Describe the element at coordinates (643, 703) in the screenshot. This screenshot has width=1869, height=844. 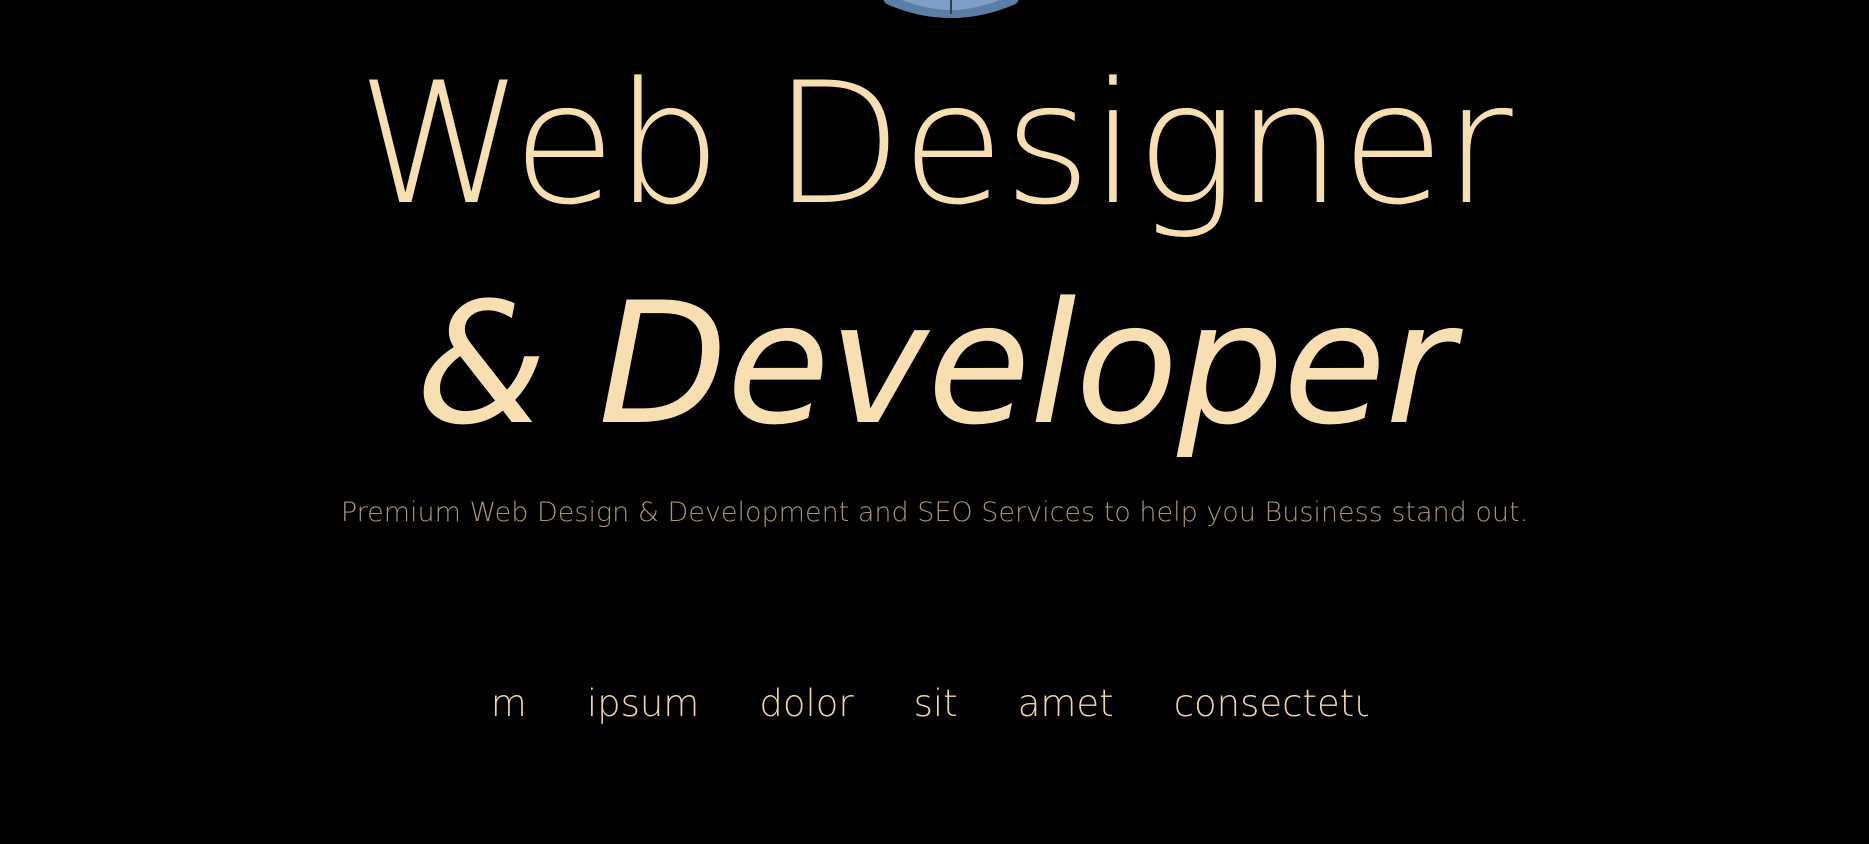
I see `ticker-word: ipsum` at that location.